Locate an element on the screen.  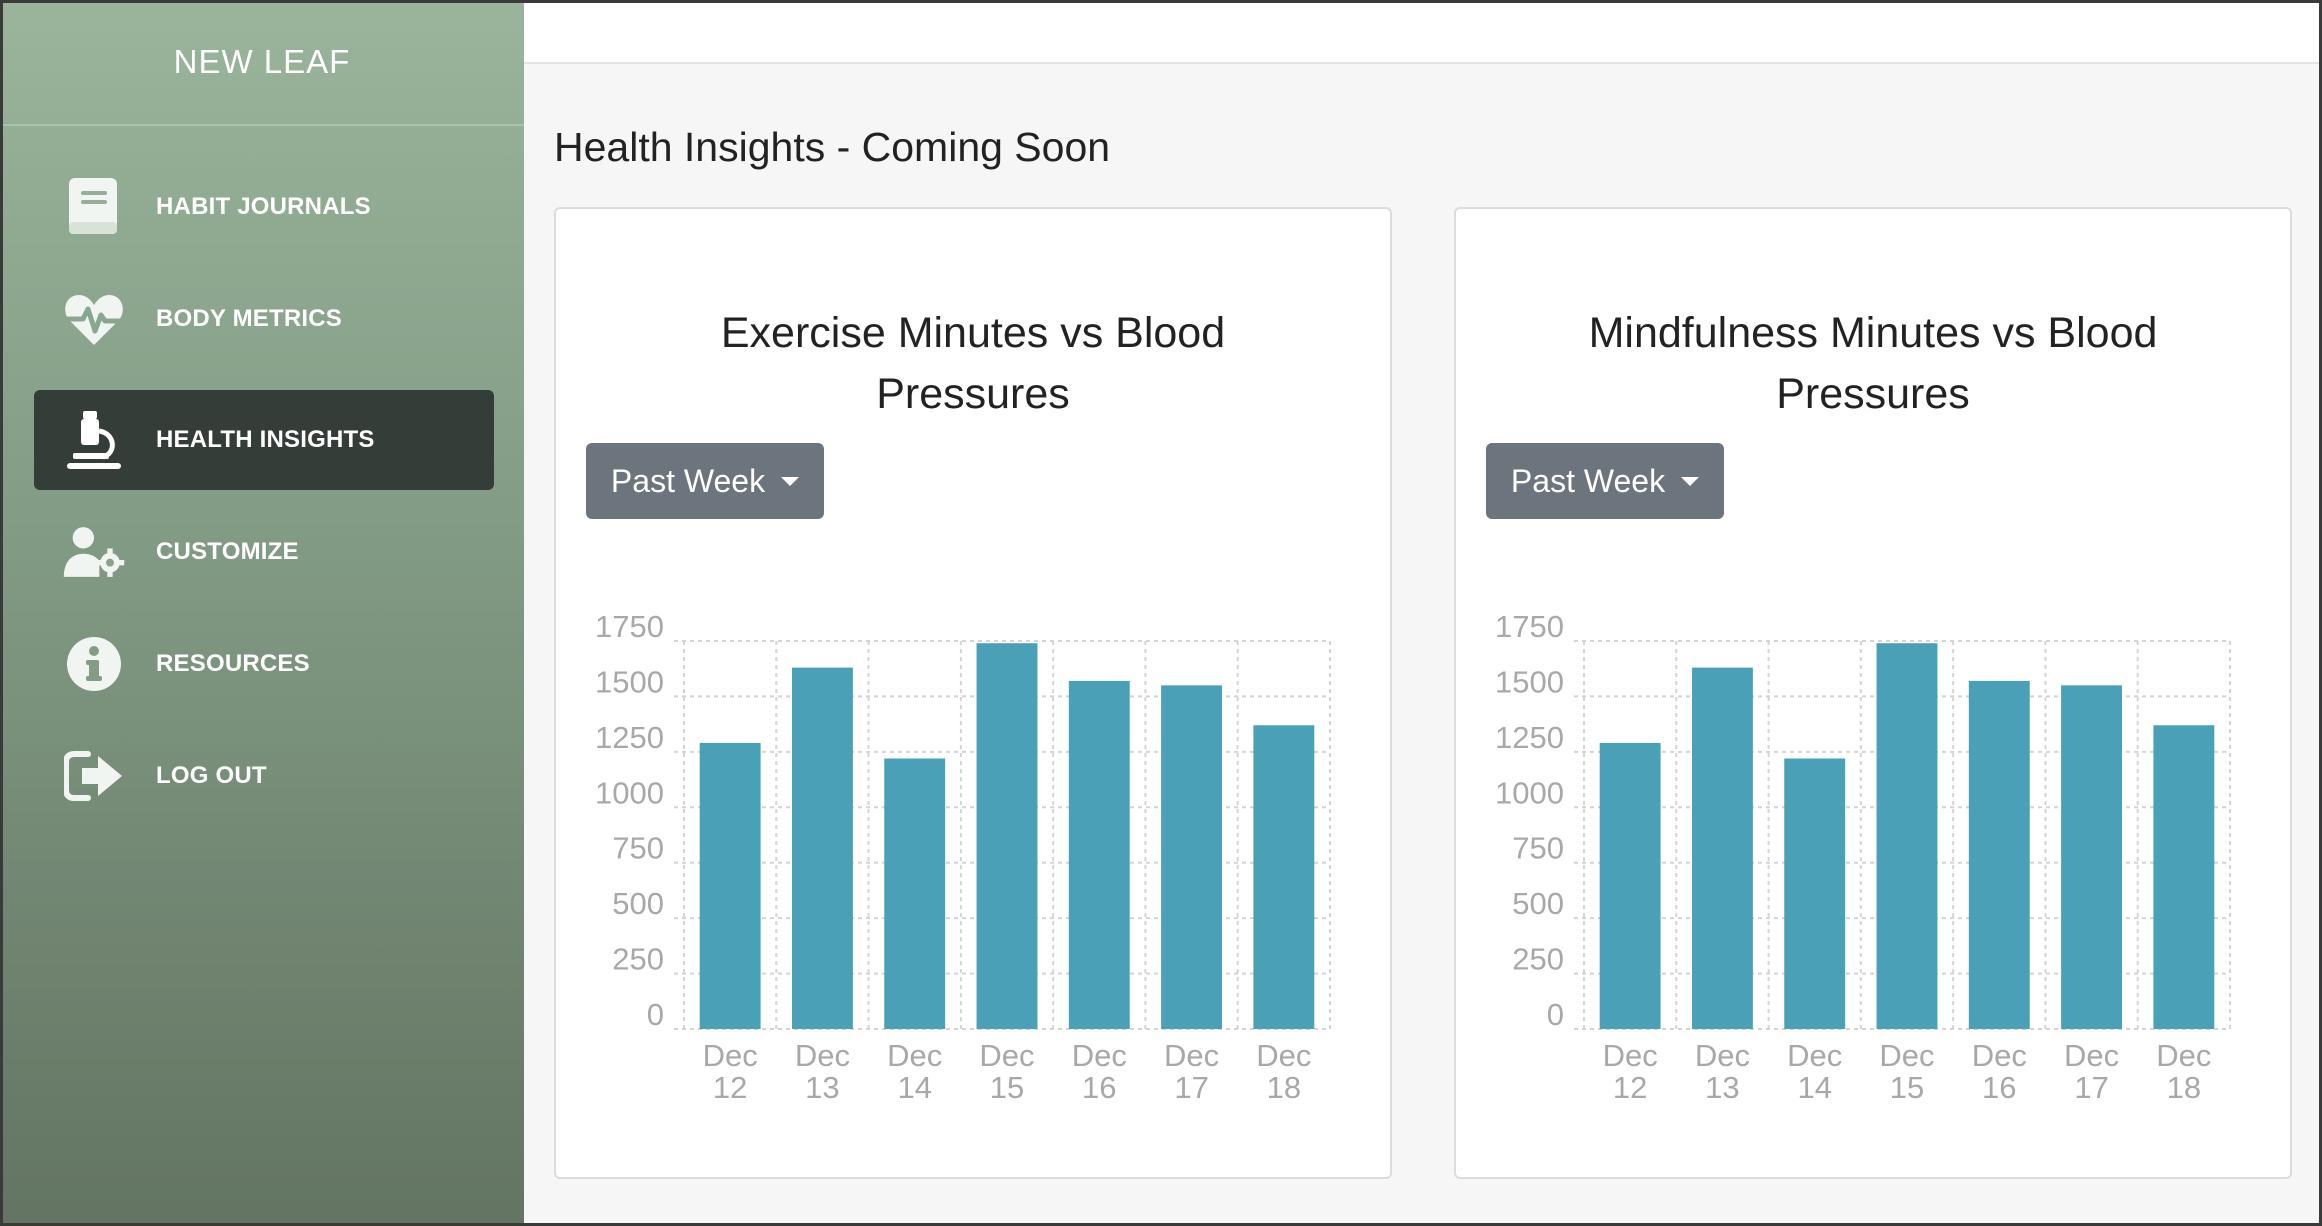
sidebar-item-label: LOG OUT is located at coordinates (211, 775).